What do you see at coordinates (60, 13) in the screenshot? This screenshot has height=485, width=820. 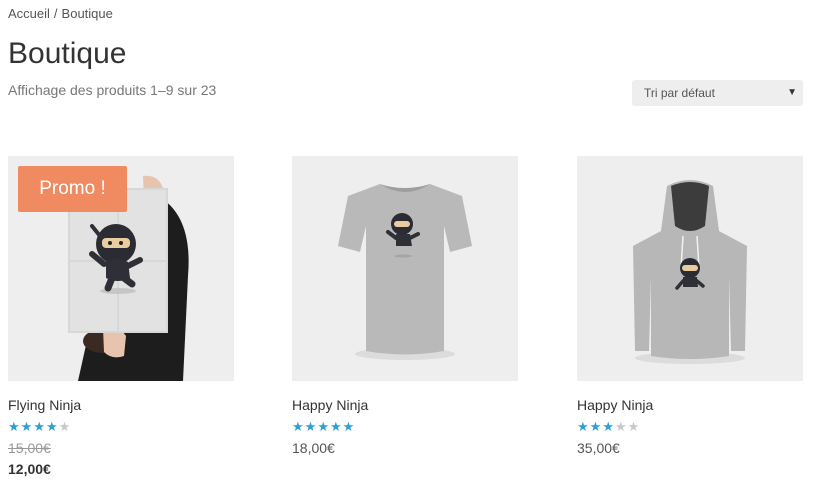 I see `breadcrumb: Accueil / Boutique` at bounding box center [60, 13].